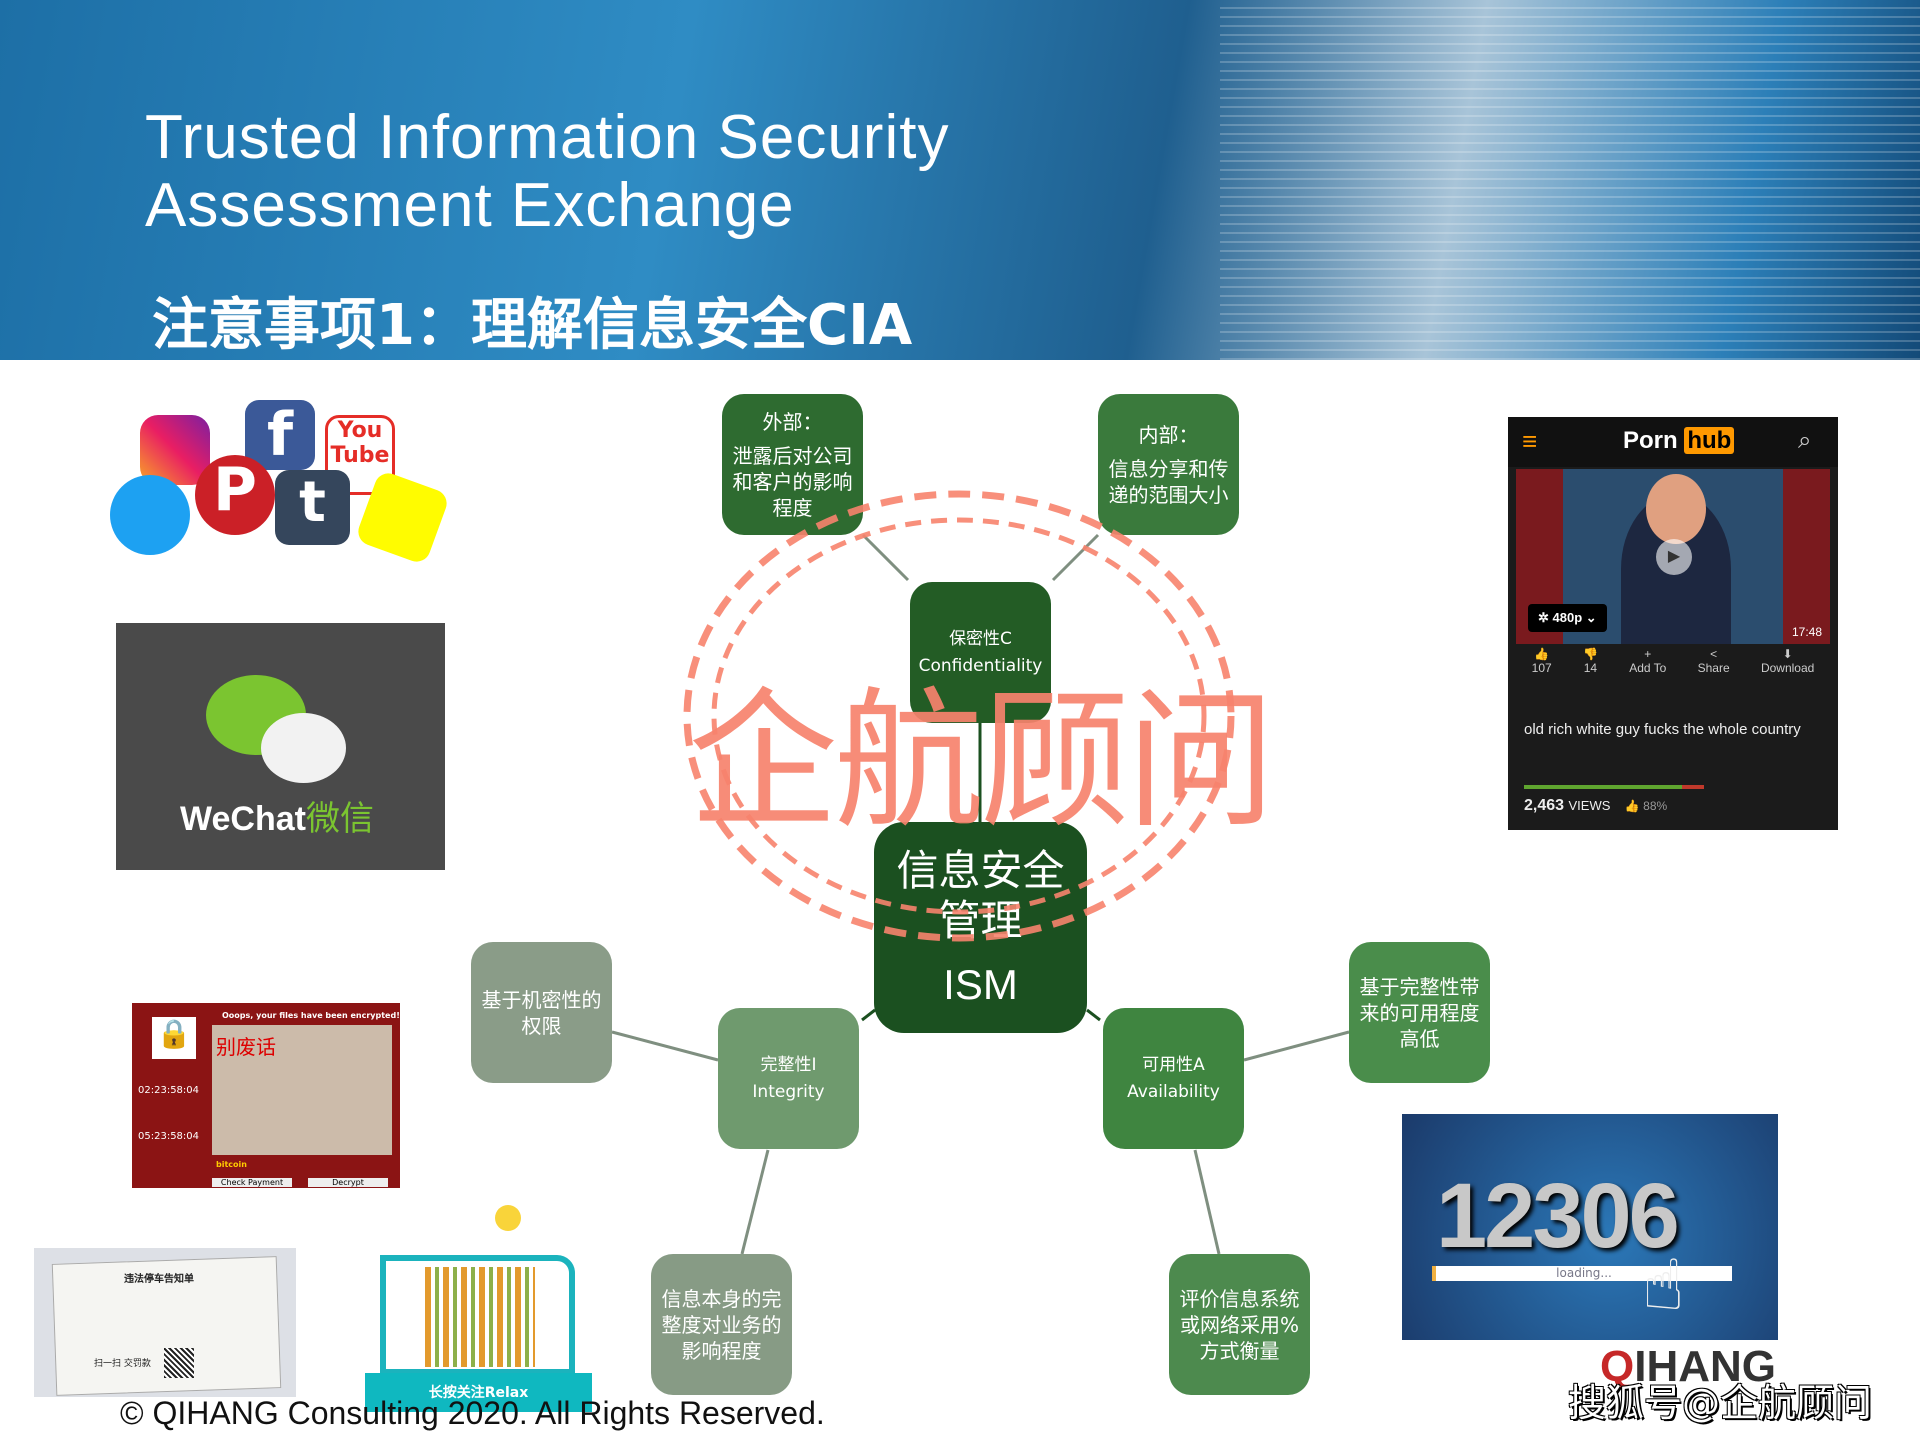 Image resolution: width=1920 pixels, height=1440 pixels. I want to click on availability-box: 可用性A Availability, so click(1173, 1078).